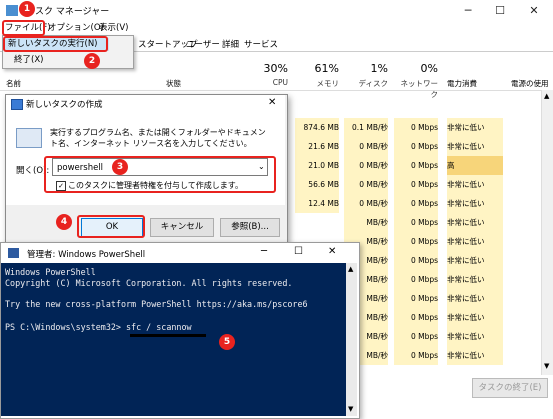 This screenshot has height=419, width=553. What do you see at coordinates (317, 127) in the screenshot?
I see `cell-mem: 874.6 MB` at bounding box center [317, 127].